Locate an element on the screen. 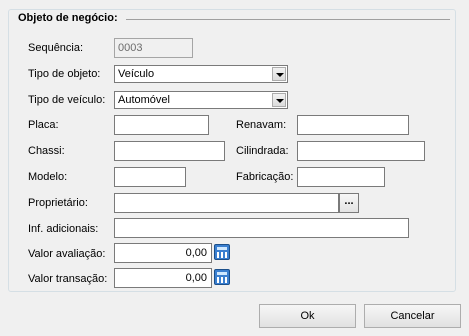  inf-adicionais-field is located at coordinates (261, 228).